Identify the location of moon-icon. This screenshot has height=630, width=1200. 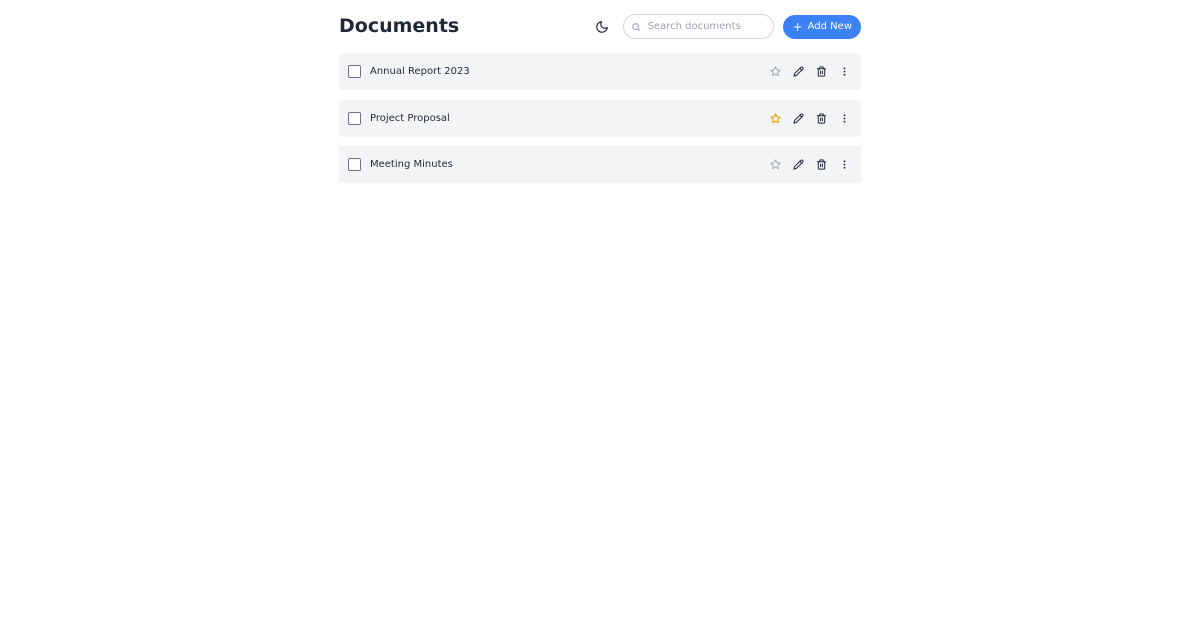
(601, 26).